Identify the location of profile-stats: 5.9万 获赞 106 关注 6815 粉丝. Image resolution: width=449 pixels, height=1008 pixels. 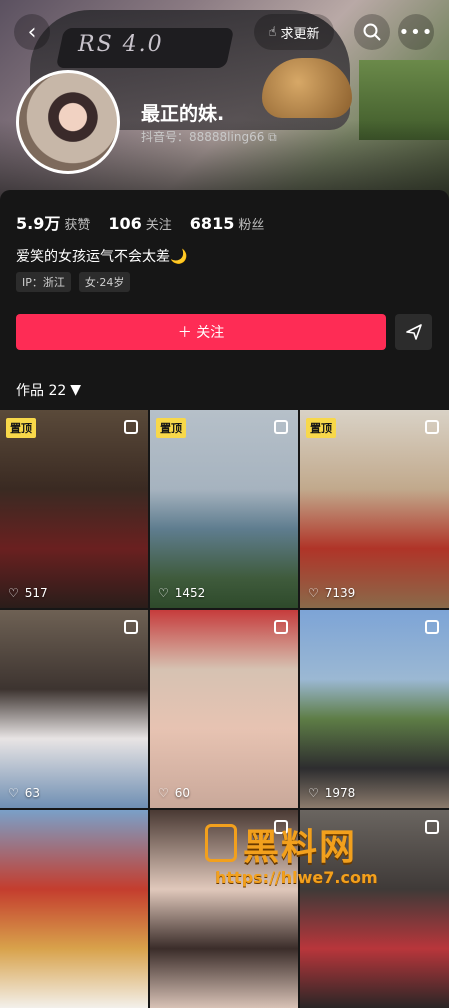
(140, 222).